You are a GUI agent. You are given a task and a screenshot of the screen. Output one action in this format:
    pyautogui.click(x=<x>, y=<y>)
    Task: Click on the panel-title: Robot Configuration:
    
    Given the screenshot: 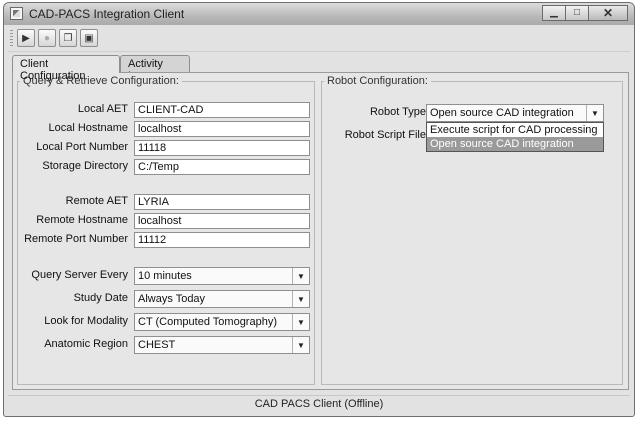 What is the action you would take?
    pyautogui.click(x=377, y=81)
    